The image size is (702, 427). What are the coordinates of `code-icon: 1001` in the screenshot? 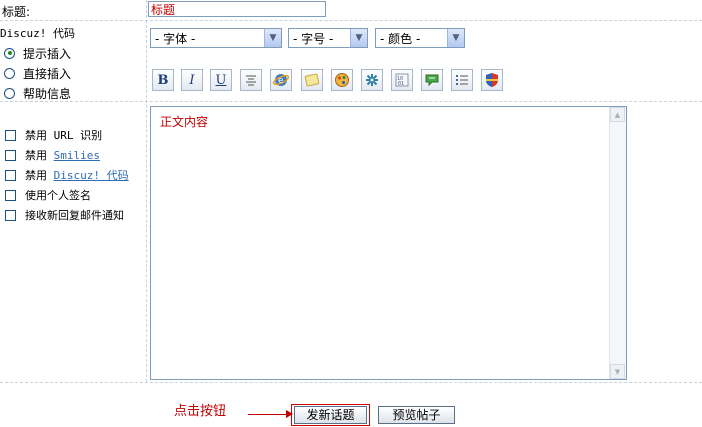 It's located at (402, 80).